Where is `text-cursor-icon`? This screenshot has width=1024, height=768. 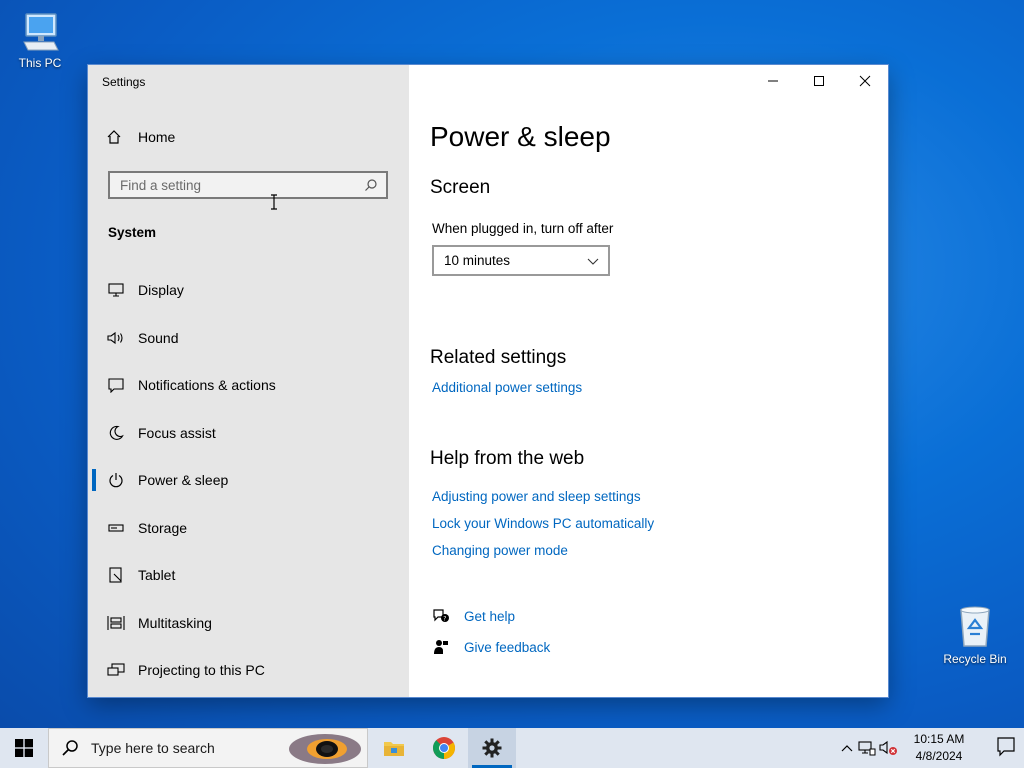 text-cursor-icon is located at coordinates (274, 202).